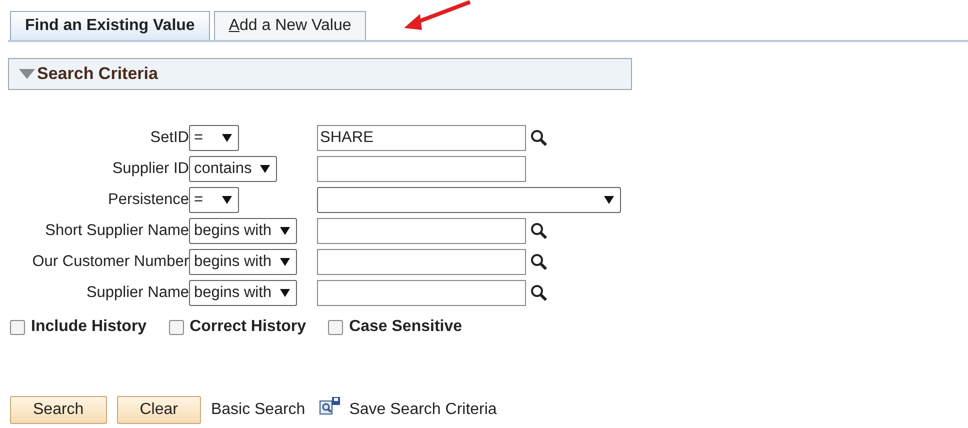 The image size is (968, 428). What do you see at coordinates (421, 138) in the screenshot?
I see `input-field: SHARE` at bounding box center [421, 138].